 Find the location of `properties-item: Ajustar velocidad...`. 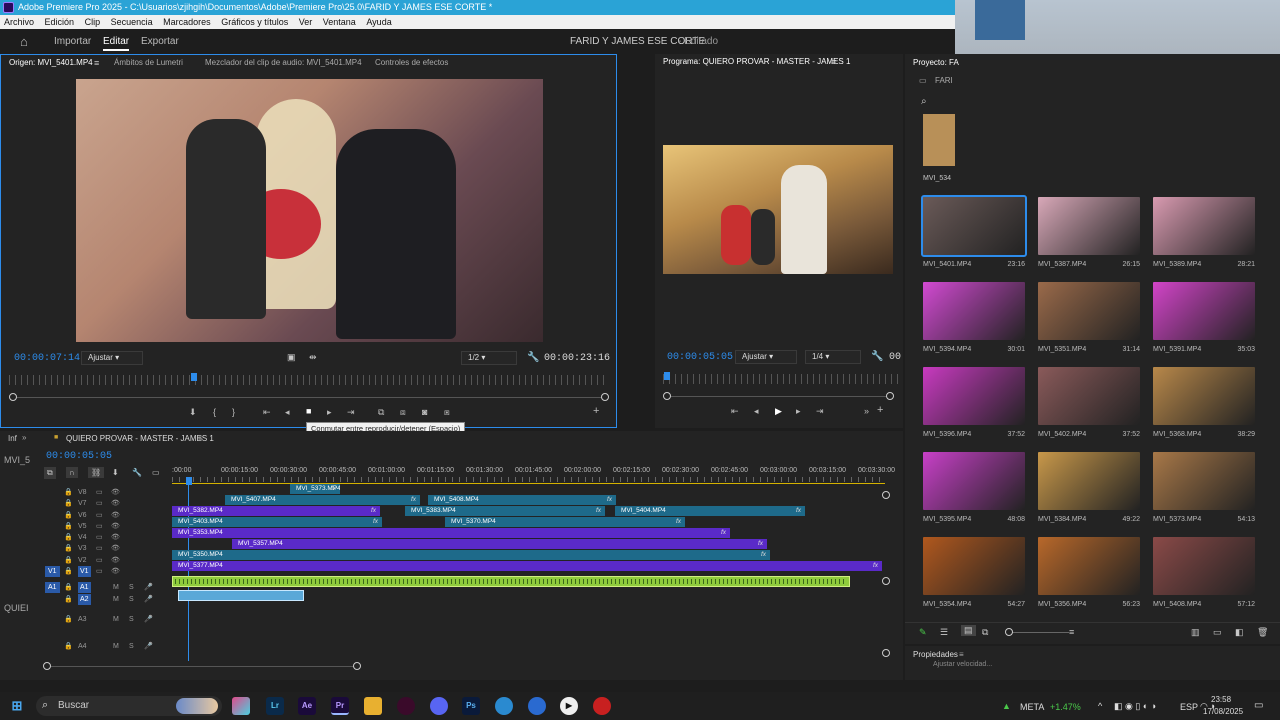

properties-item: Ajustar velocidad... is located at coordinates (962, 664).